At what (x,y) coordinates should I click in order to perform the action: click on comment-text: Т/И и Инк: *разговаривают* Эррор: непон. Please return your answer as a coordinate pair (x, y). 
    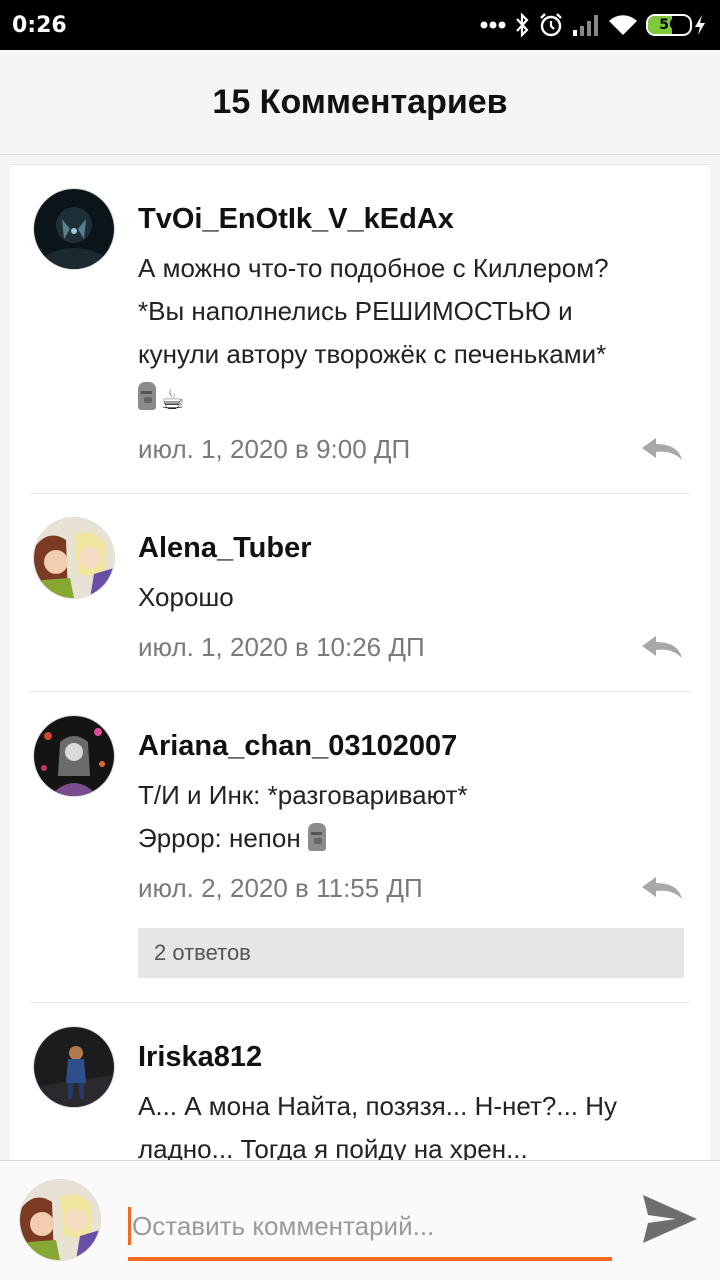
    Looking at the image, I should click on (411, 817).